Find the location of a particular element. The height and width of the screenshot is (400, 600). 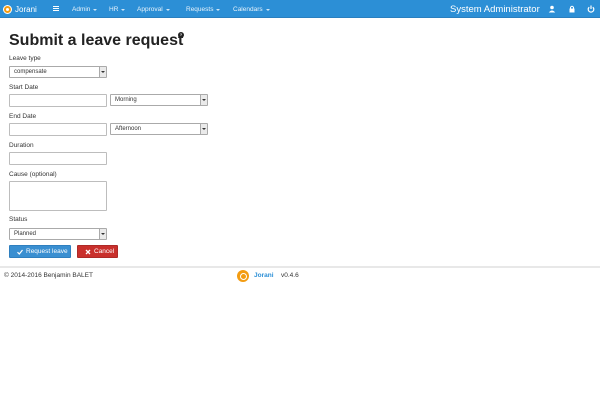

user-icon is located at coordinates (552, 9).